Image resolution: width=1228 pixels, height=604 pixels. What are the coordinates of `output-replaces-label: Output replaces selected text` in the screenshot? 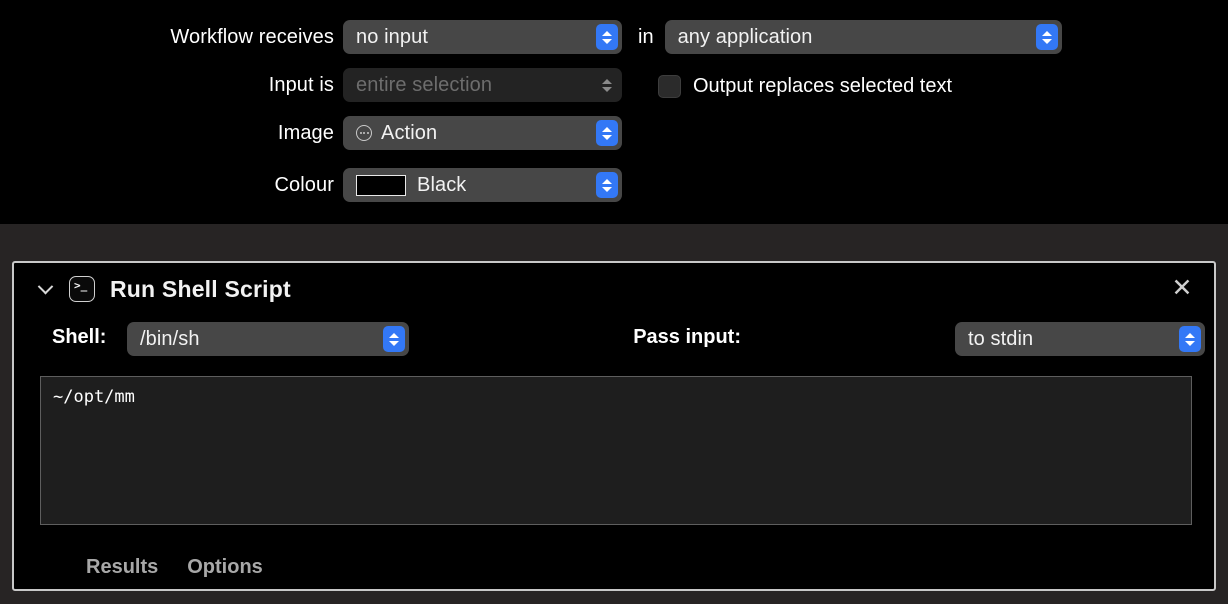 It's located at (823, 85).